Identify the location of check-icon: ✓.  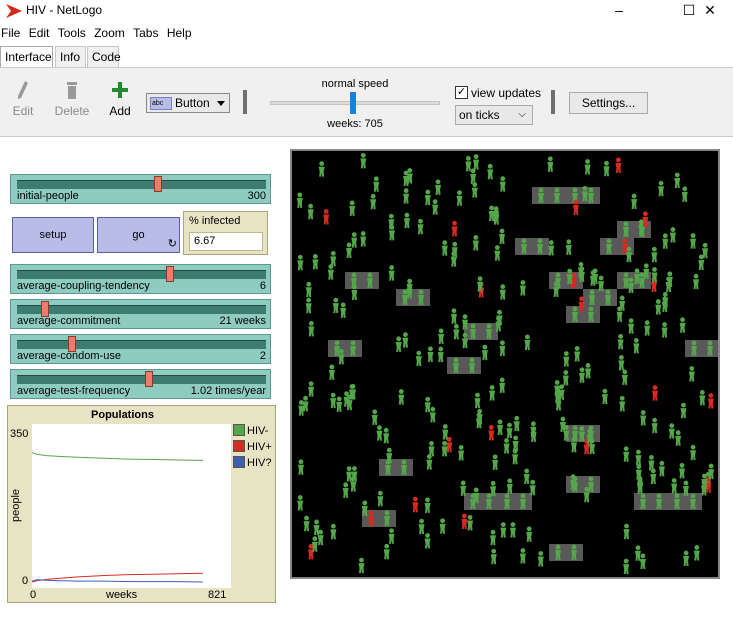
(461, 92).